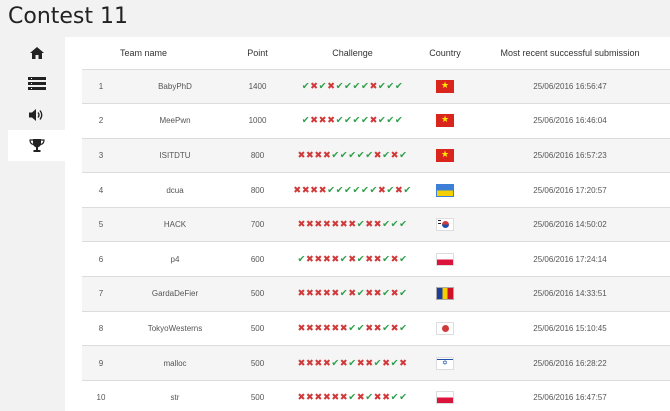 The width and height of the screenshot is (670, 411). What do you see at coordinates (175, 363) in the screenshot?
I see `team-name-cell: malloc` at bounding box center [175, 363].